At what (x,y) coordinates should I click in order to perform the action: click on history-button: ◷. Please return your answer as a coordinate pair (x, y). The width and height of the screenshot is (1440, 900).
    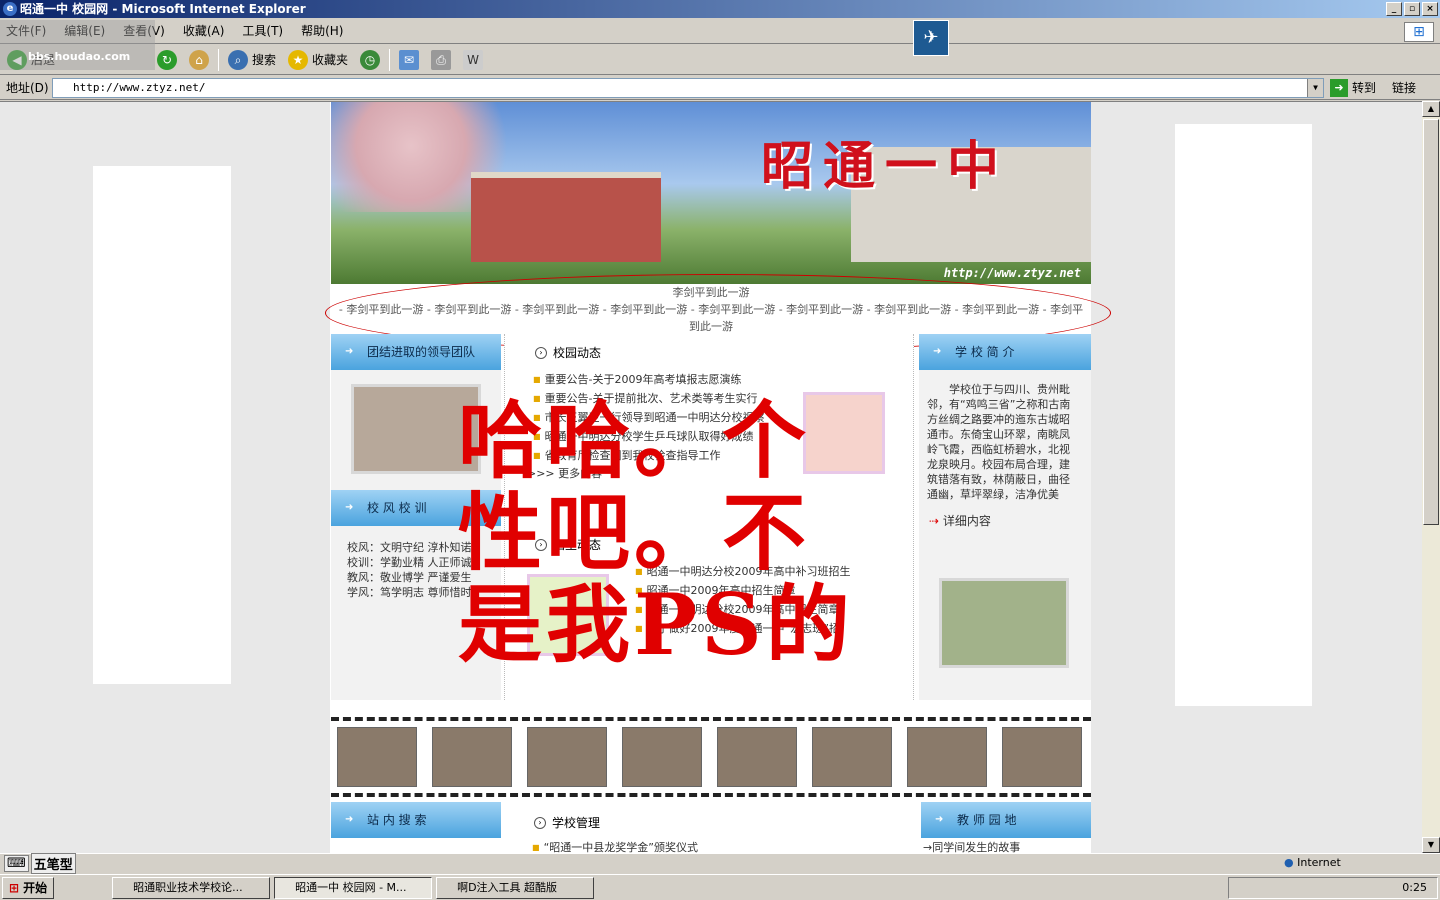
    Looking at the image, I should click on (370, 60).